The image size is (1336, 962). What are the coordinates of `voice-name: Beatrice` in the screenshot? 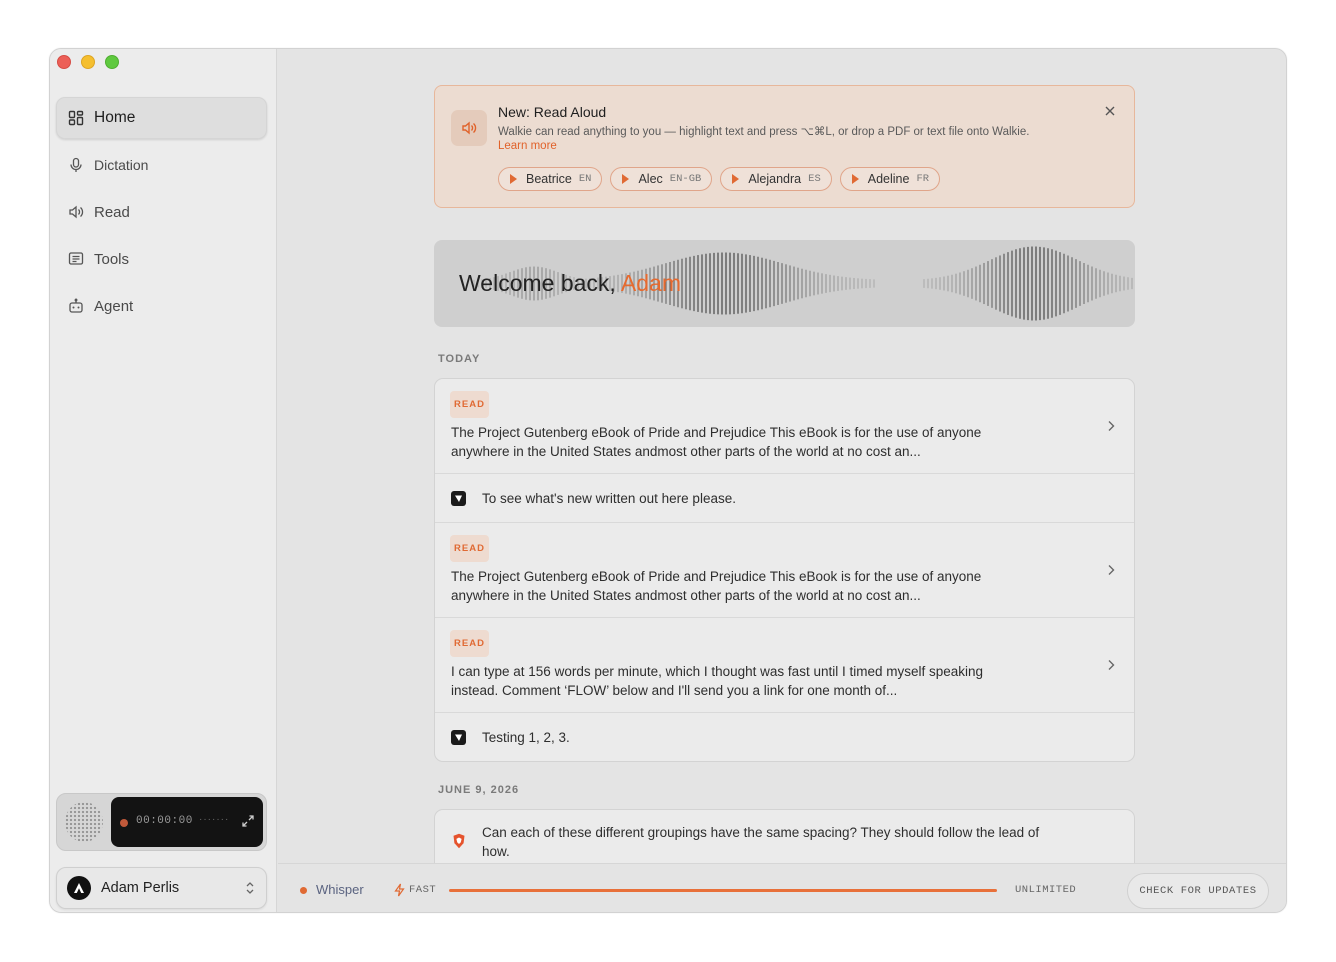 It's located at (549, 179).